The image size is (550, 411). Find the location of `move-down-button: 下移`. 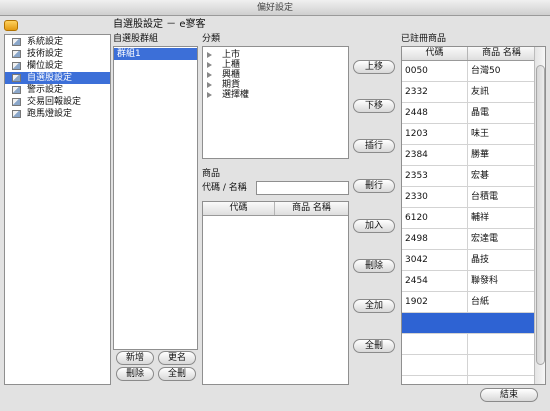

move-down-button: 下移 is located at coordinates (374, 106).